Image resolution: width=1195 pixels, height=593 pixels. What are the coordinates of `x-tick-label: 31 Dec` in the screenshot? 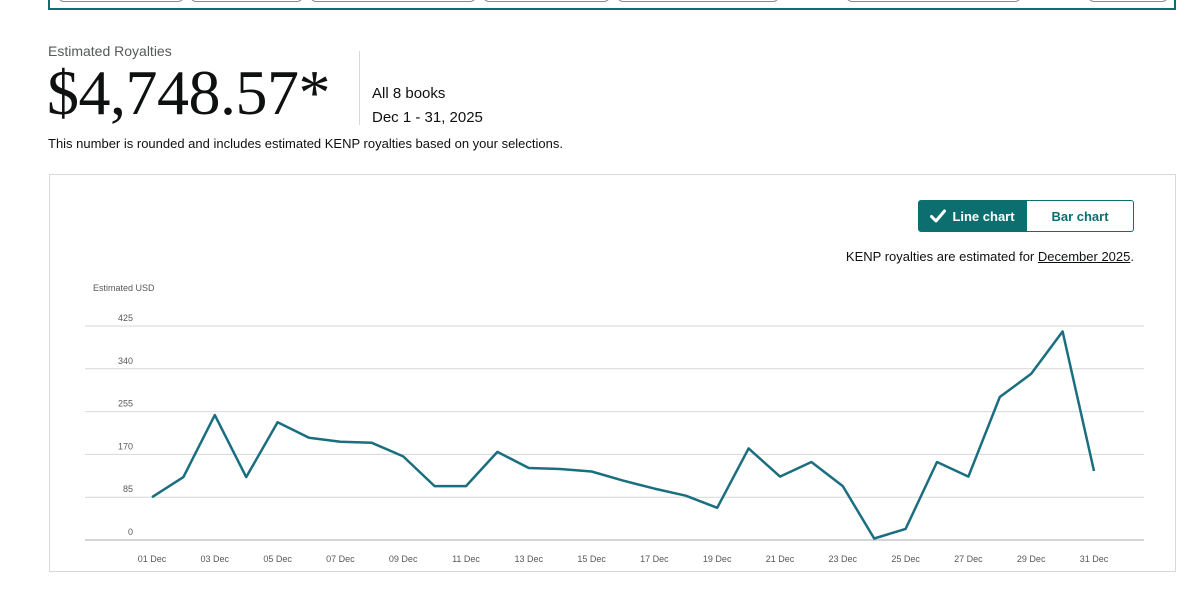 It's located at (1094, 559).